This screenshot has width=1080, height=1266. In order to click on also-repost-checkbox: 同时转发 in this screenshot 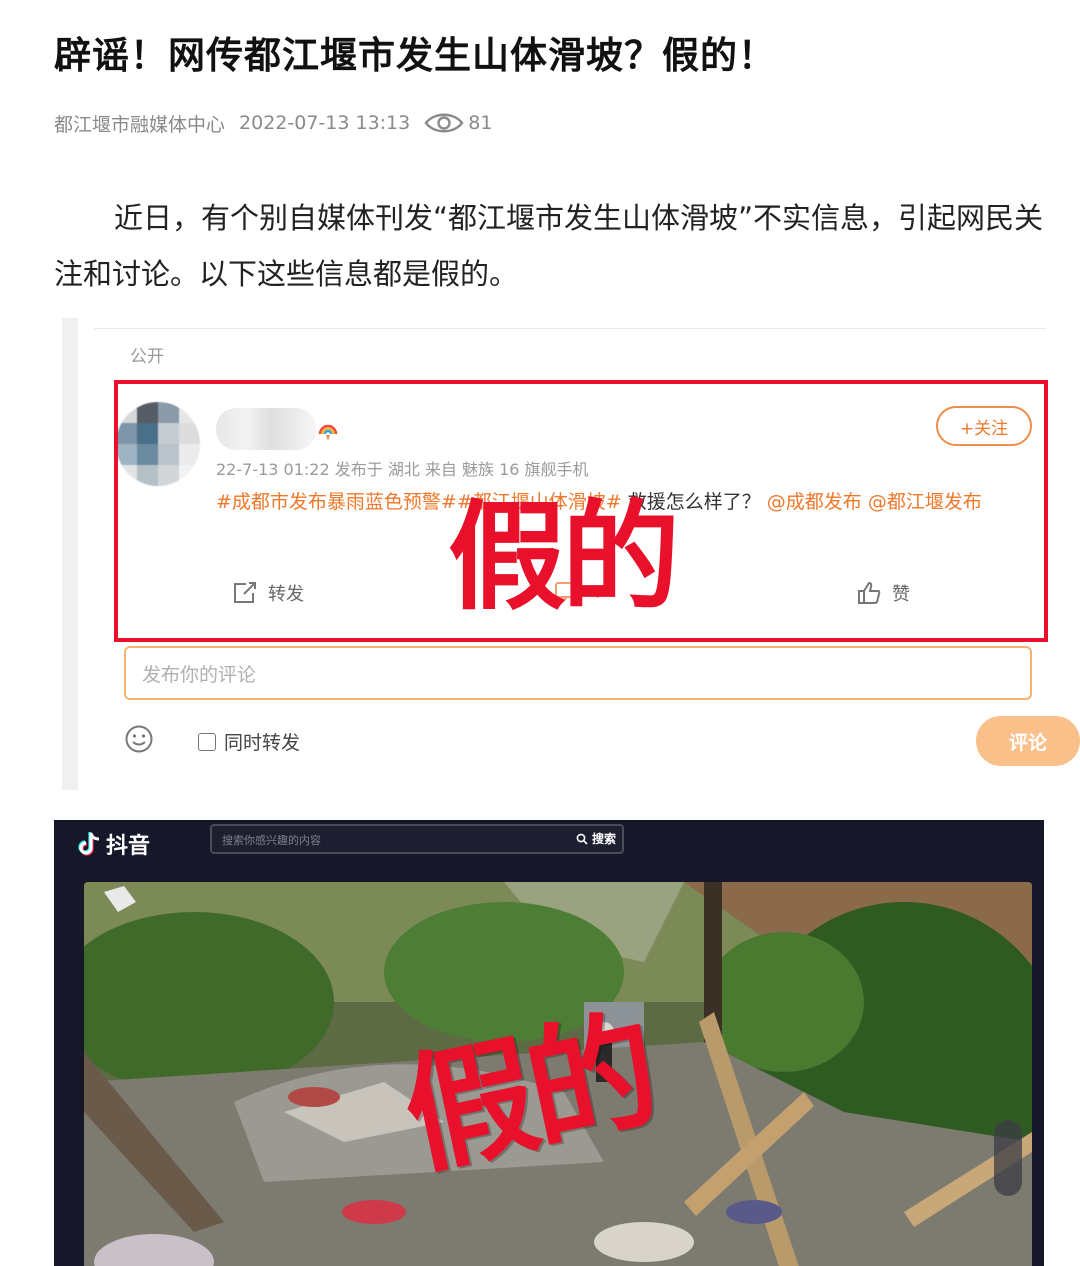, I will do `click(249, 741)`.